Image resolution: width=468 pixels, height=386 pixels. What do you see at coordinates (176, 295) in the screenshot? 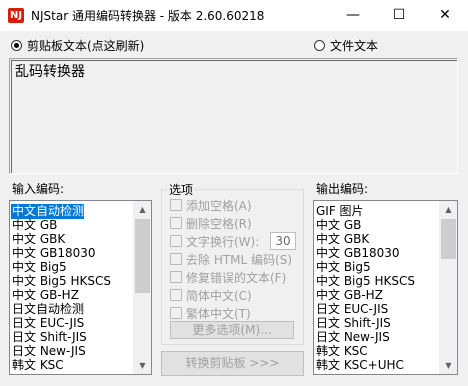
I see `simplified-checkbox` at bounding box center [176, 295].